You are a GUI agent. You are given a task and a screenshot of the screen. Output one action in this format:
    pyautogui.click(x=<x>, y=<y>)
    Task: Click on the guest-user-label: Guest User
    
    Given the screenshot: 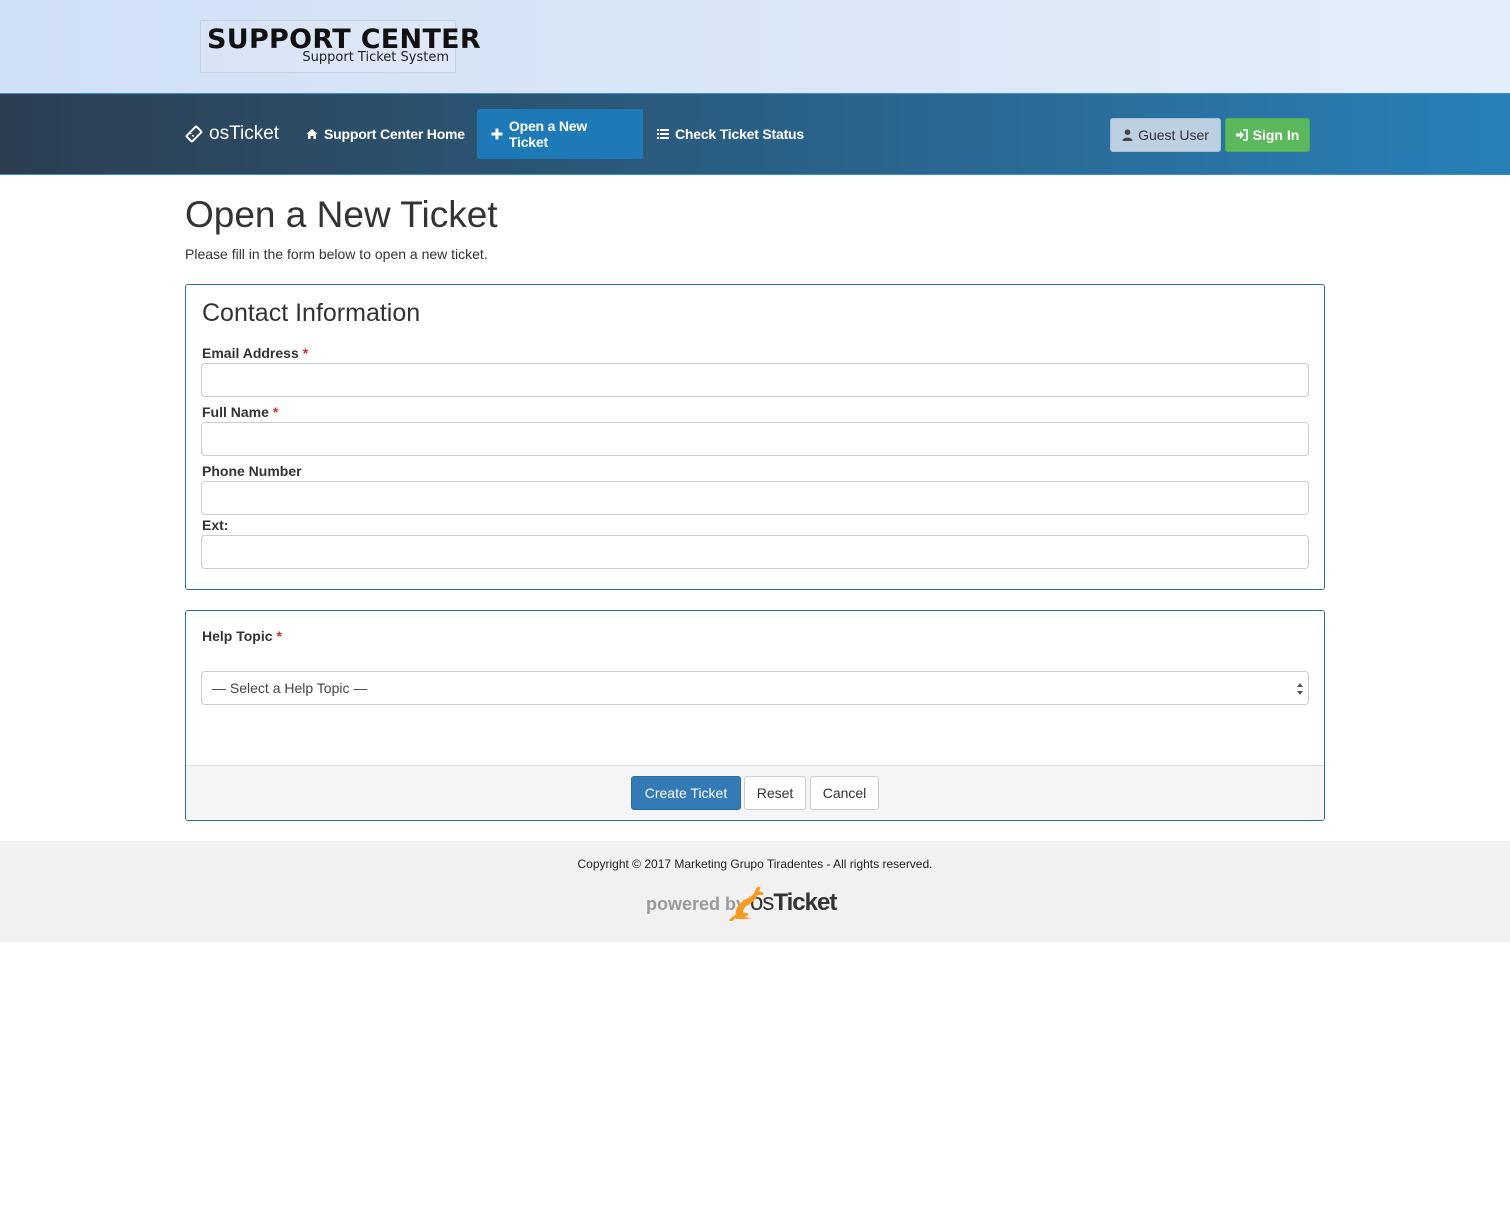 What is the action you would take?
    pyautogui.click(x=1173, y=135)
    